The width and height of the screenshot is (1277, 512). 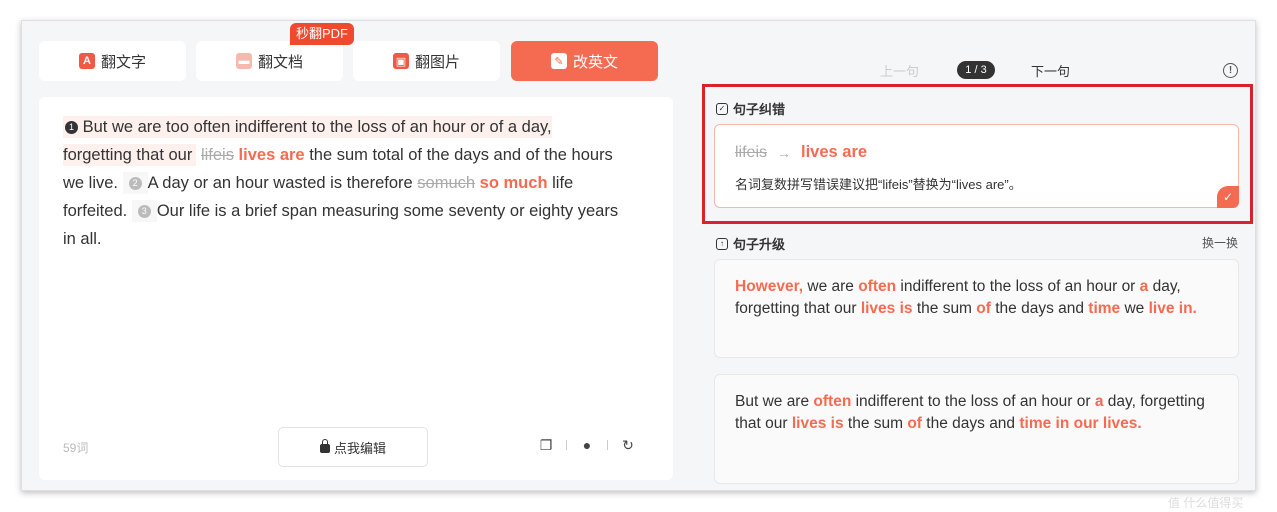 I want to click on sentence-3-marker: 3, so click(x=144, y=211).